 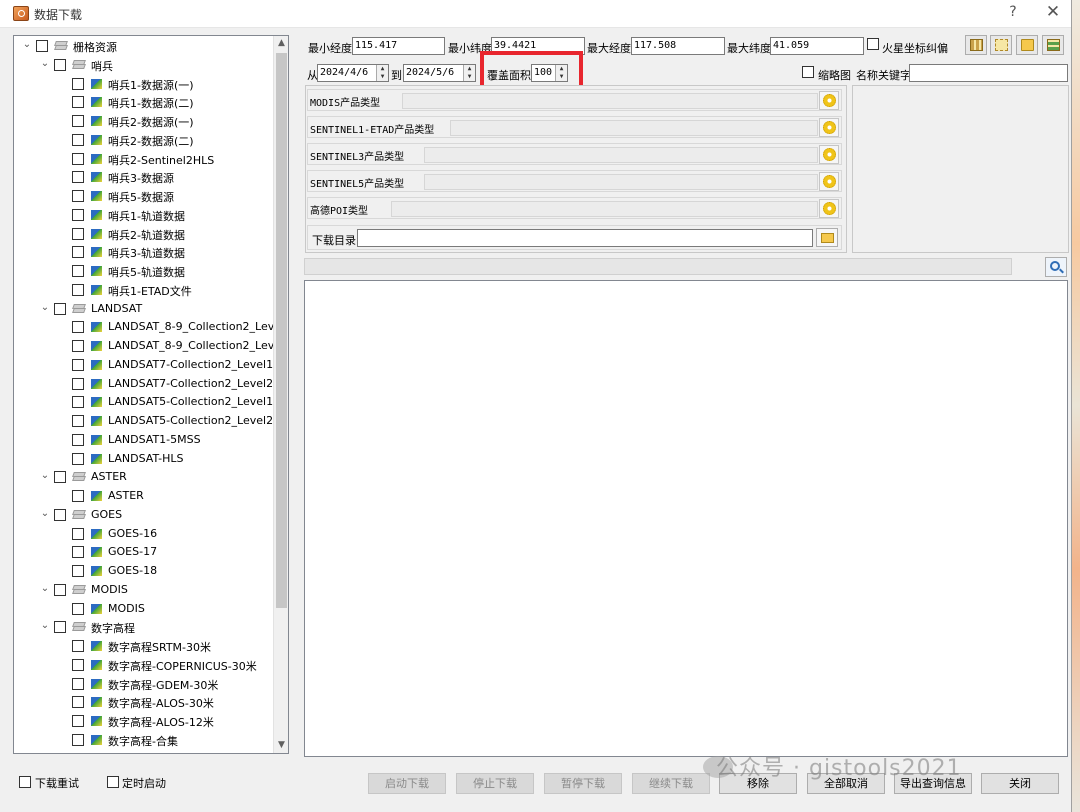 I want to click on to-date-input: 2024/5/6 ▲ ▼, so click(x=439, y=73).